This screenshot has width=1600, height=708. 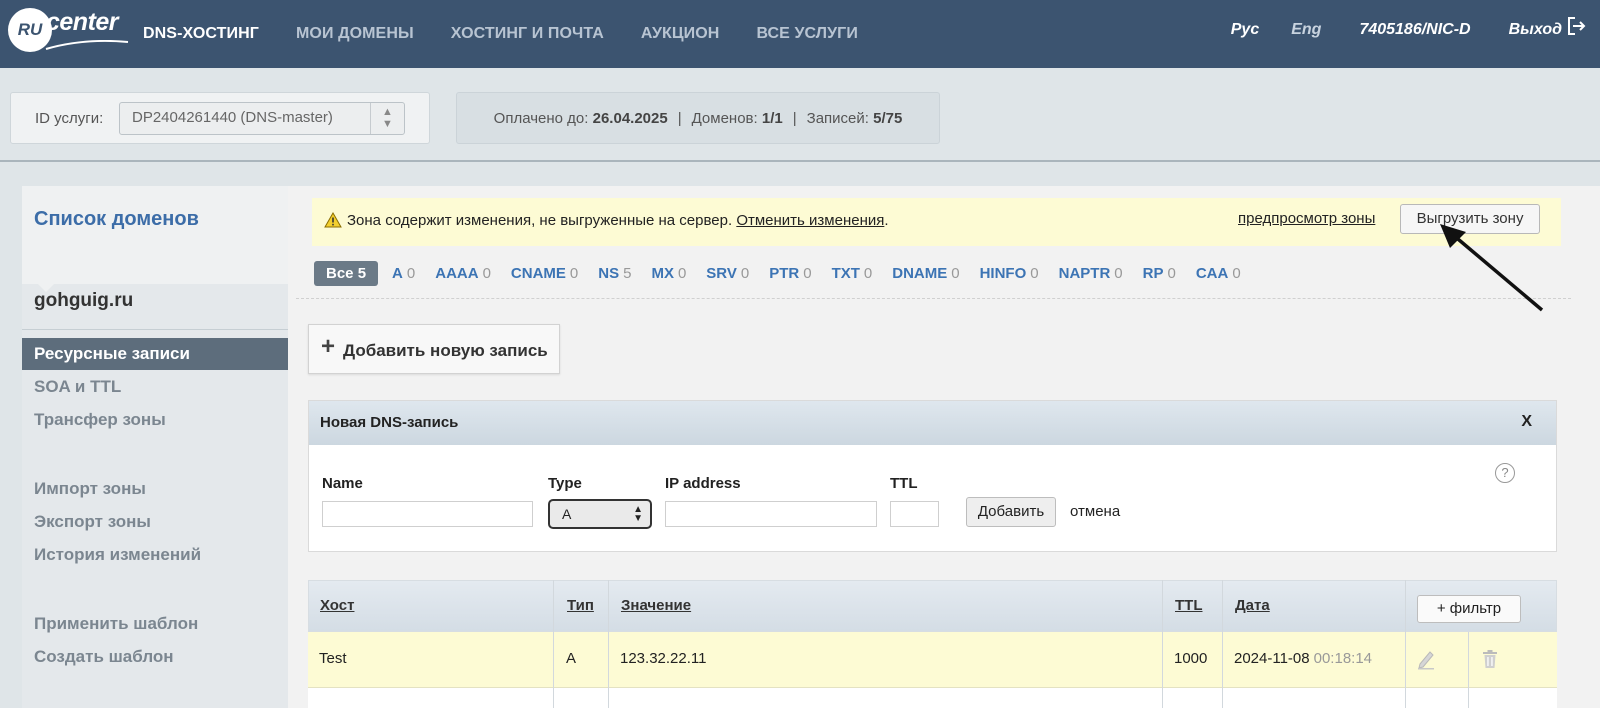 I want to click on filter-dname: DNAME 0, so click(x=925, y=273).